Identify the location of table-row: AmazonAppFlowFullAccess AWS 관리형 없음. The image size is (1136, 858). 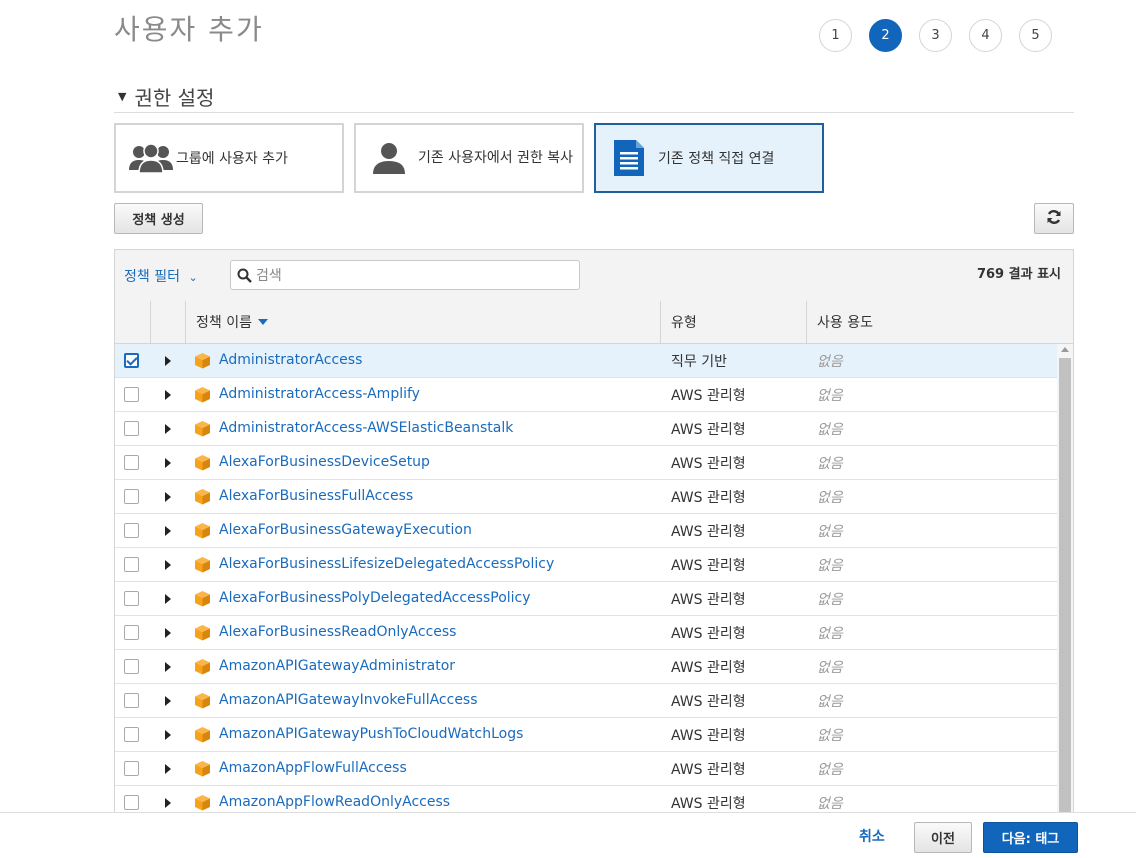
(586, 769).